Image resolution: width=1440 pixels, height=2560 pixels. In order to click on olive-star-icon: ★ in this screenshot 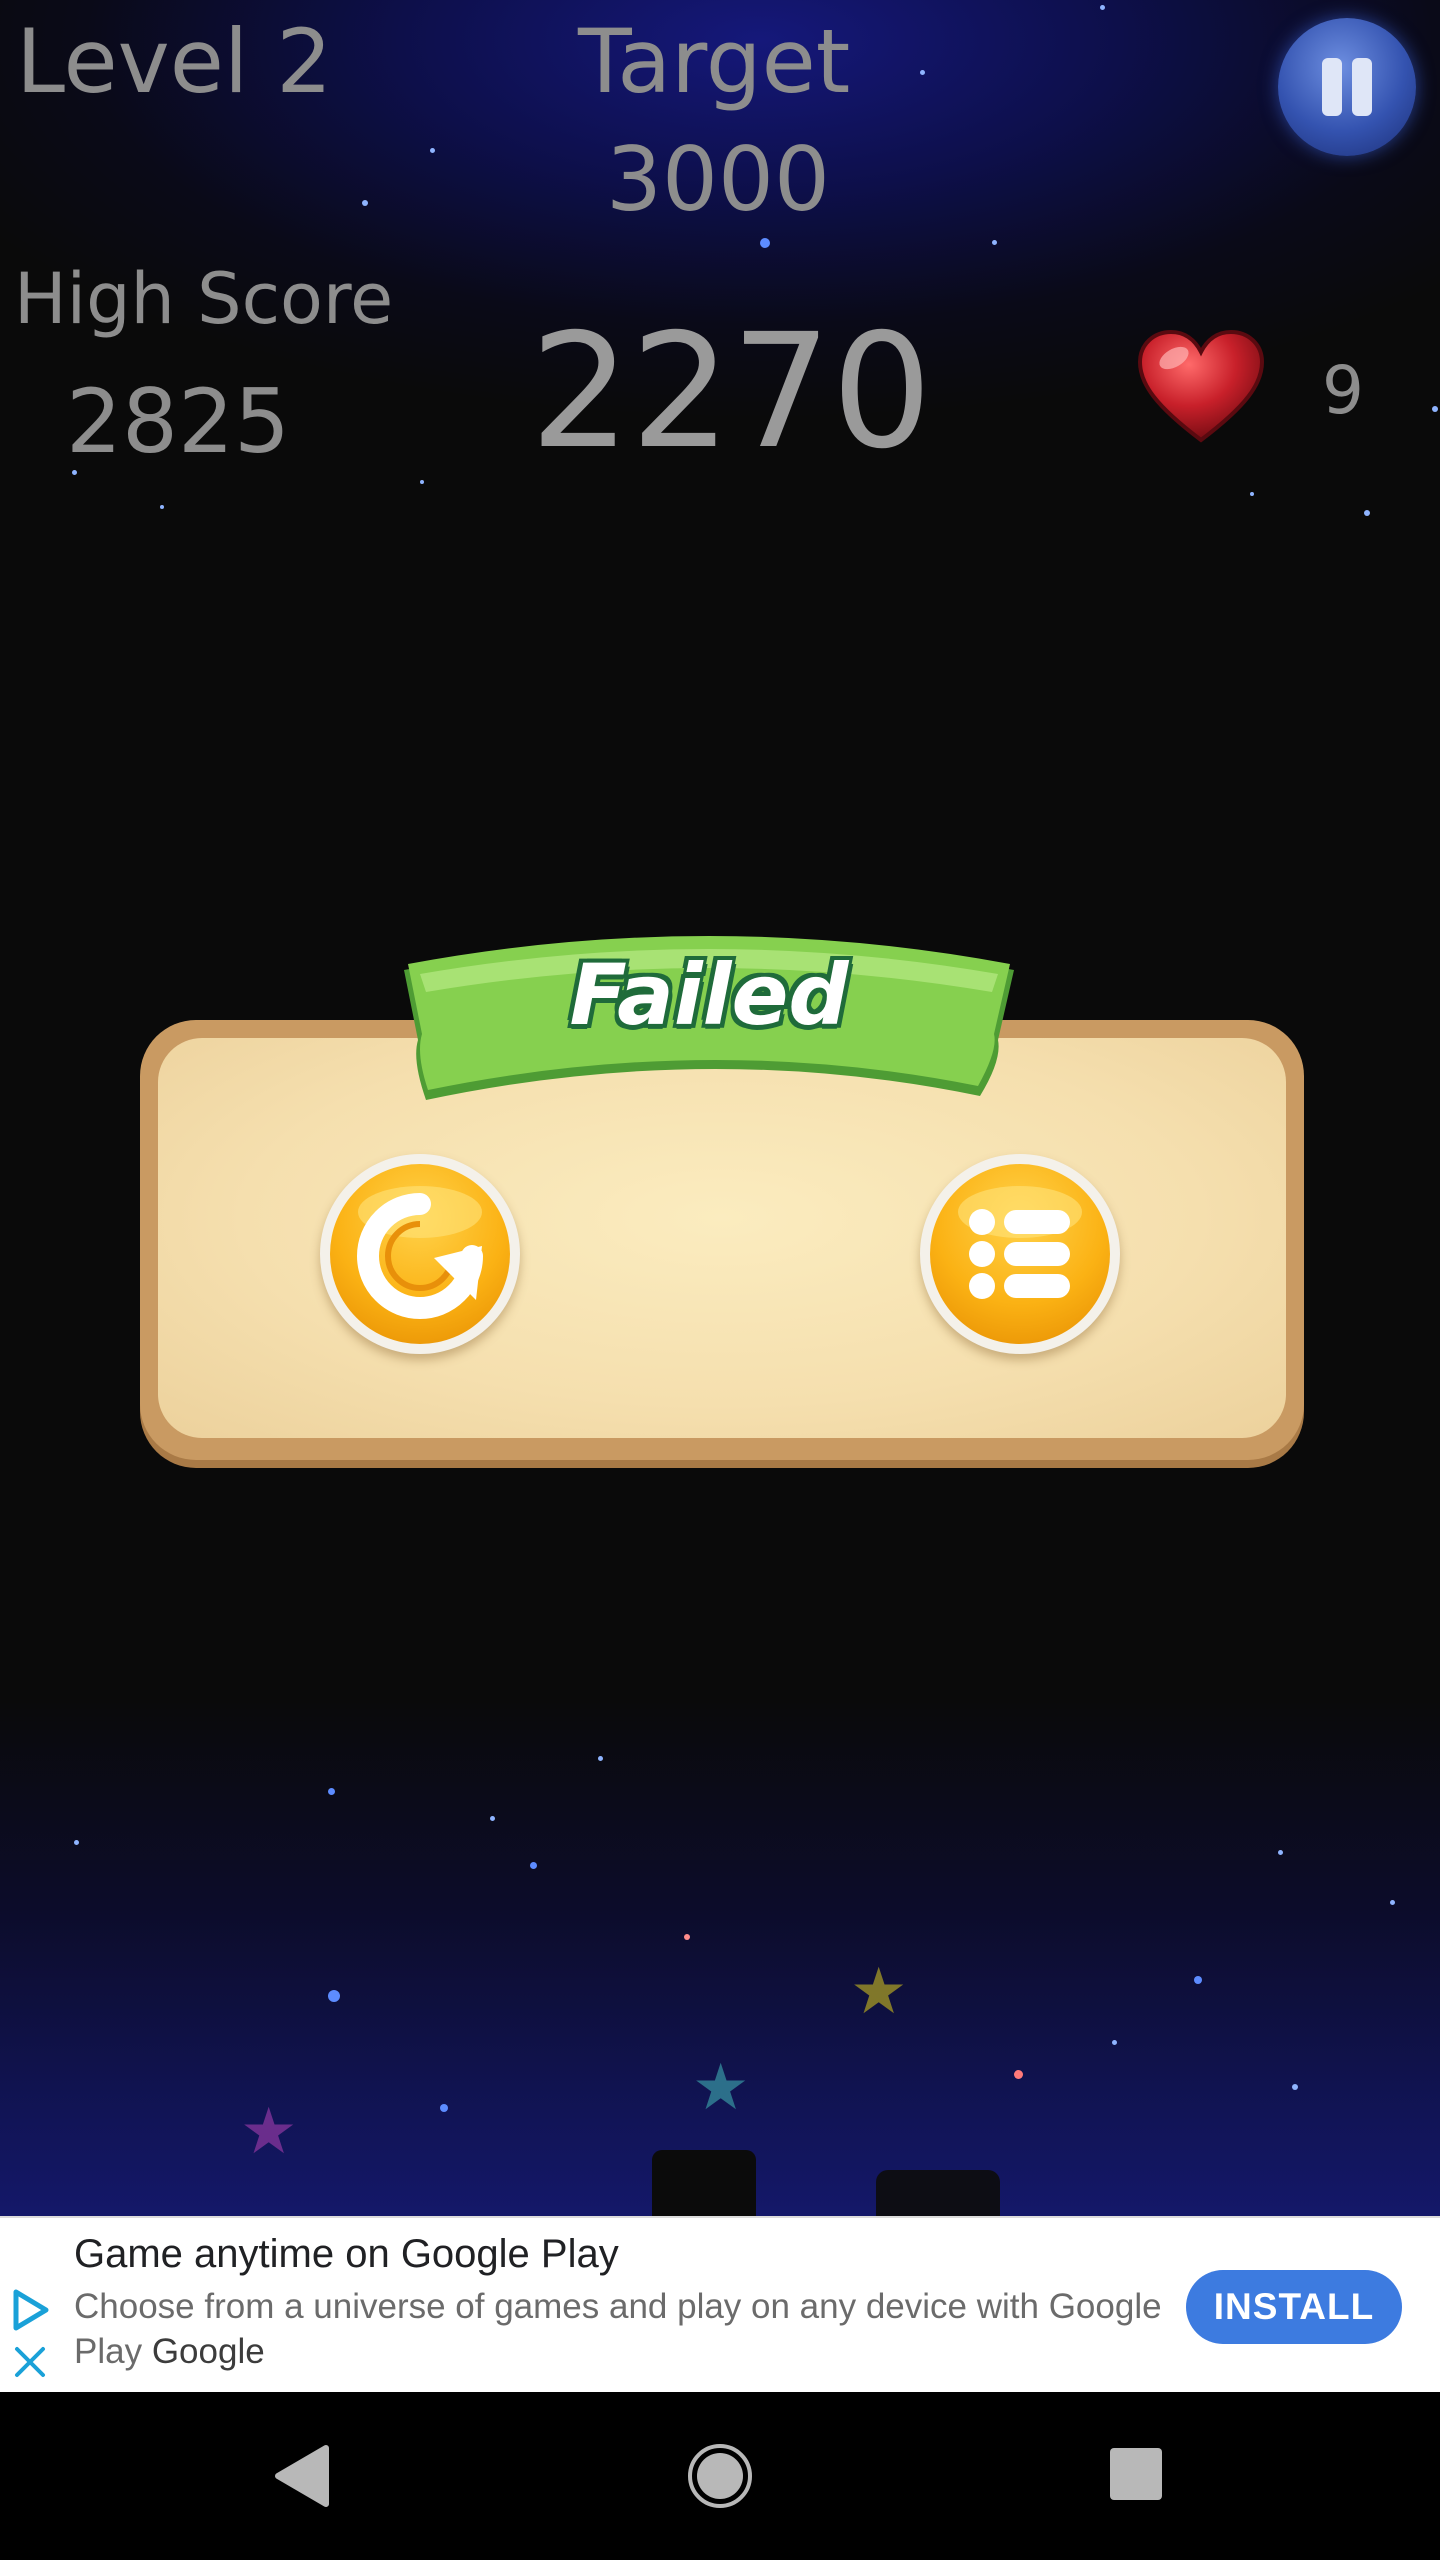, I will do `click(879, 1992)`.